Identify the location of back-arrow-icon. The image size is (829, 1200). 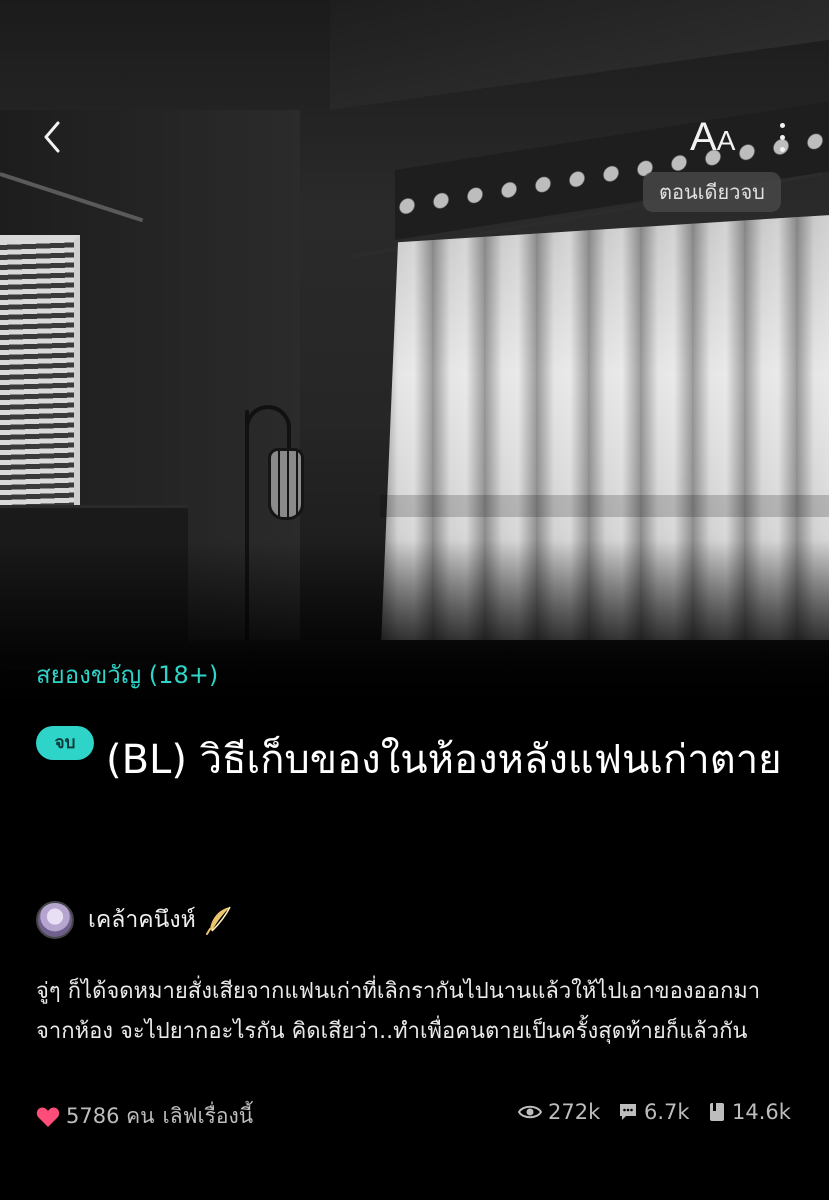
(52, 137).